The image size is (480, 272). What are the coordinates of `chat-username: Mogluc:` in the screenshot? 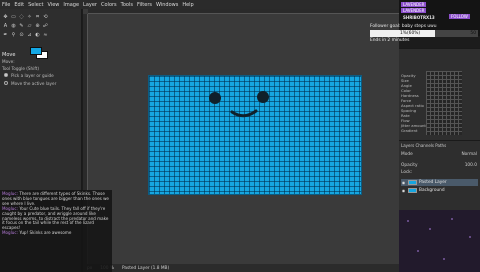 It's located at (10, 233).